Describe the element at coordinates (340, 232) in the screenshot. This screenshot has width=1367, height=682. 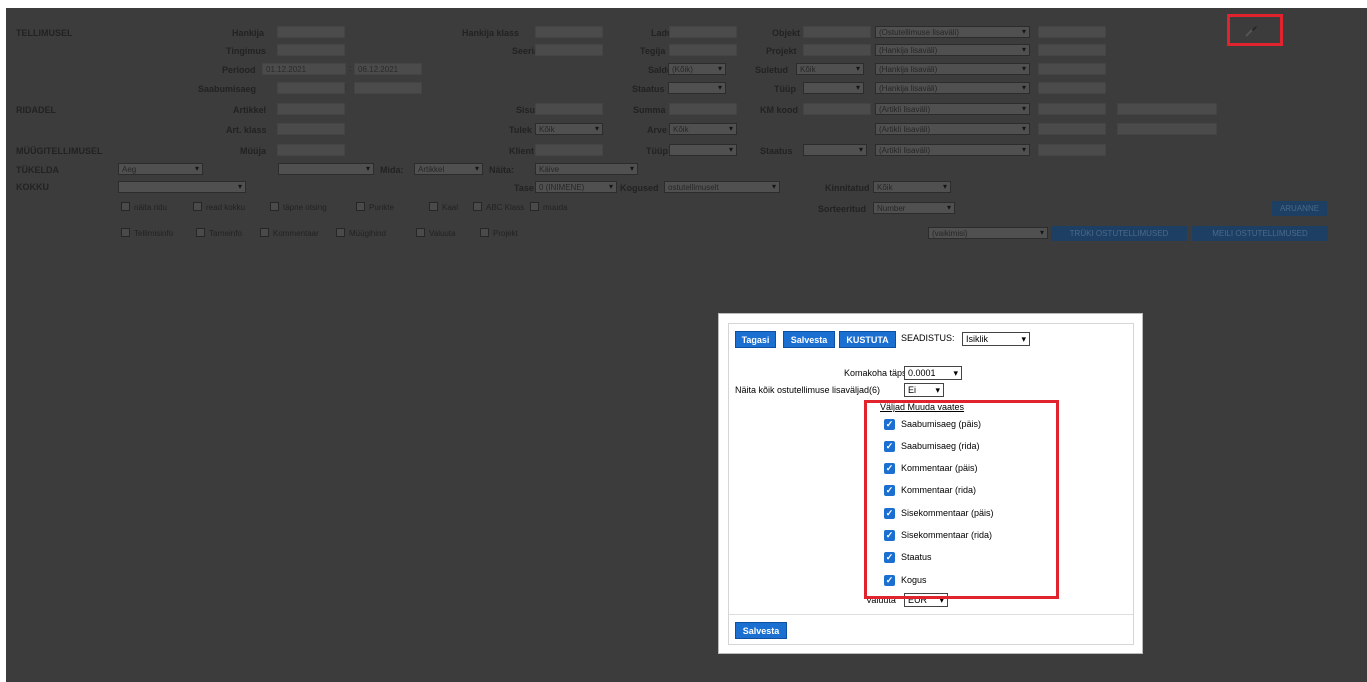
I see `checkbox-myygihind` at that location.